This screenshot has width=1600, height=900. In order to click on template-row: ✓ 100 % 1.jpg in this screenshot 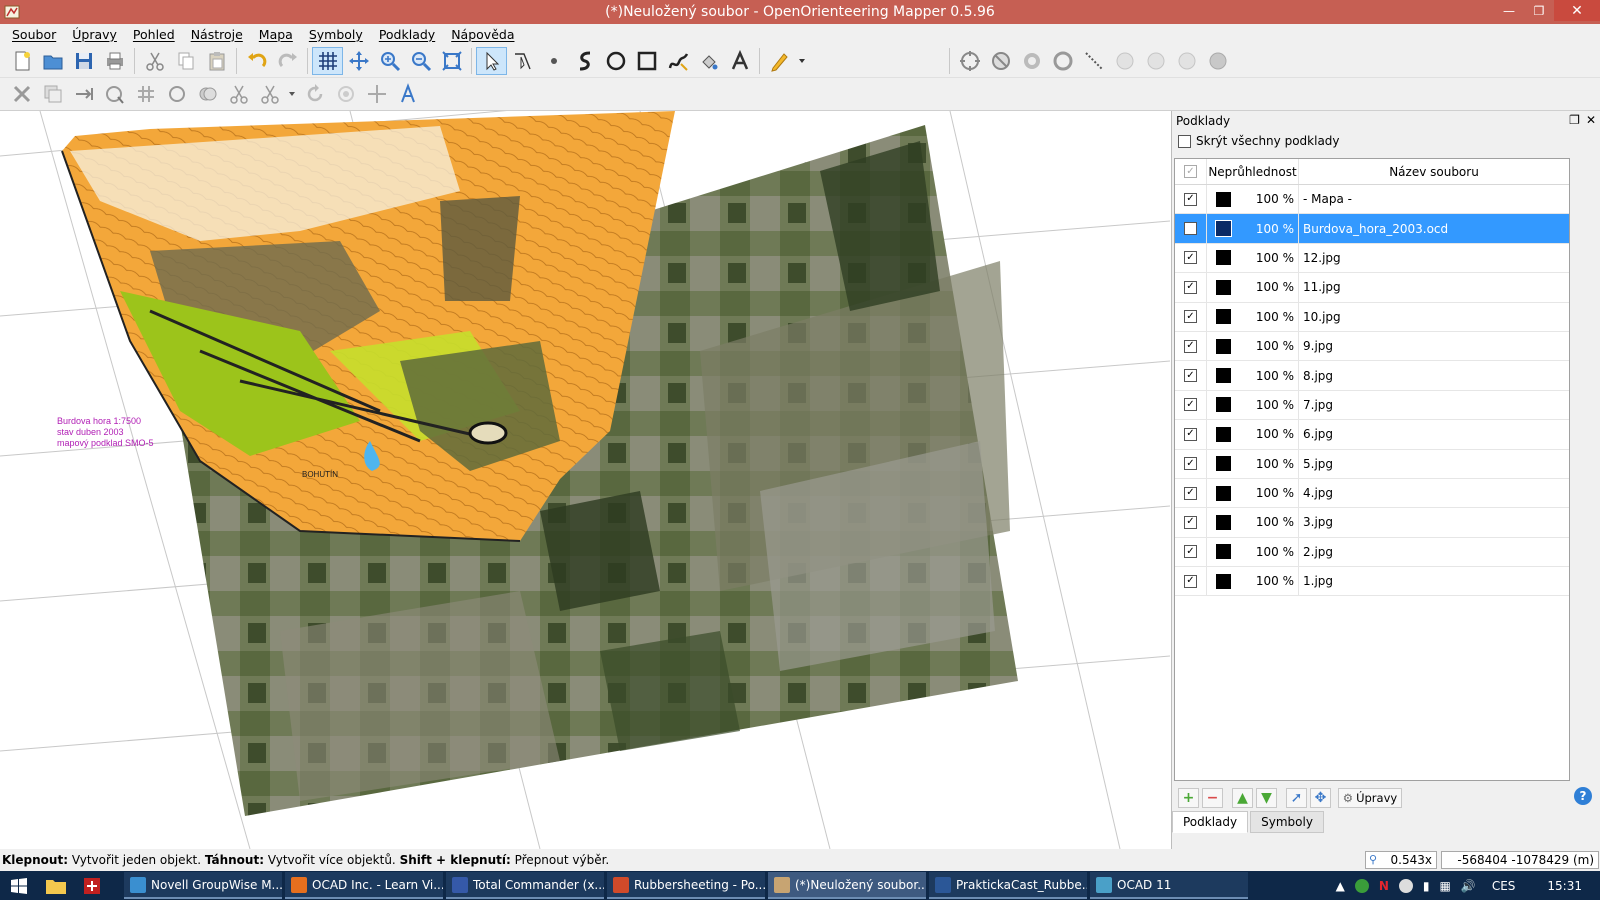, I will do `click(1372, 582)`.